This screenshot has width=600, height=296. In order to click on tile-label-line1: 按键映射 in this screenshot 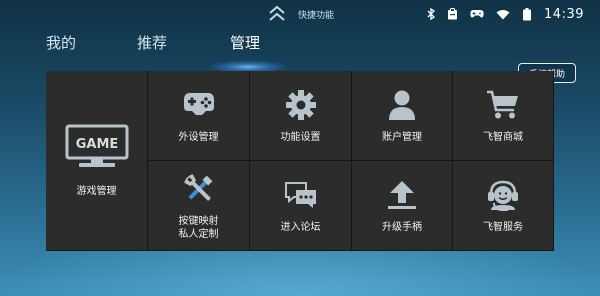, I will do `click(198, 221)`.